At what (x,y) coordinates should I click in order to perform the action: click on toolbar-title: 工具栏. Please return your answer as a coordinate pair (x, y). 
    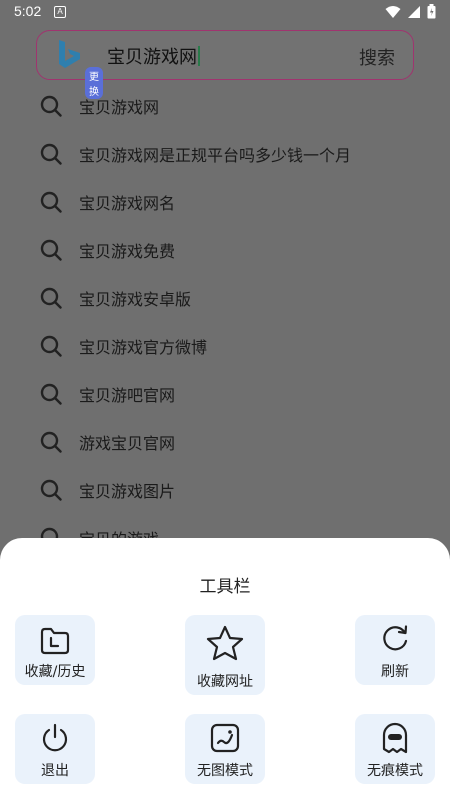
    Looking at the image, I should click on (225, 587).